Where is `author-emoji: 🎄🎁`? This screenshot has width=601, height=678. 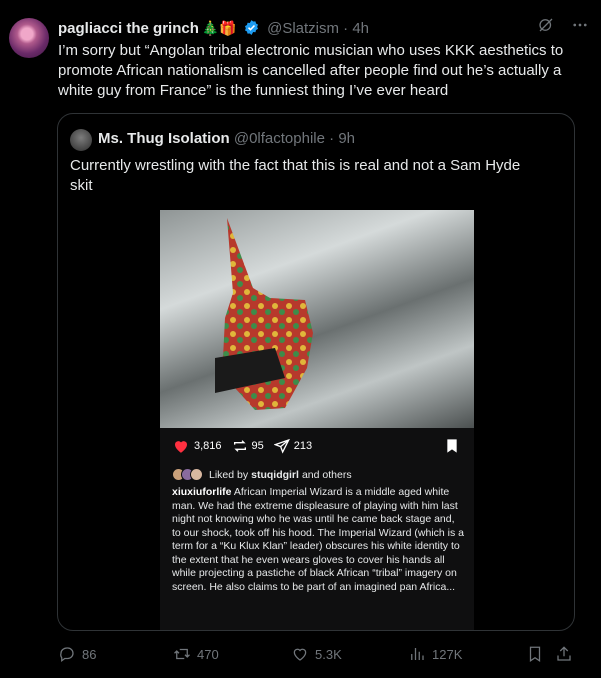
author-emoji: 🎄🎁 is located at coordinates (219, 28).